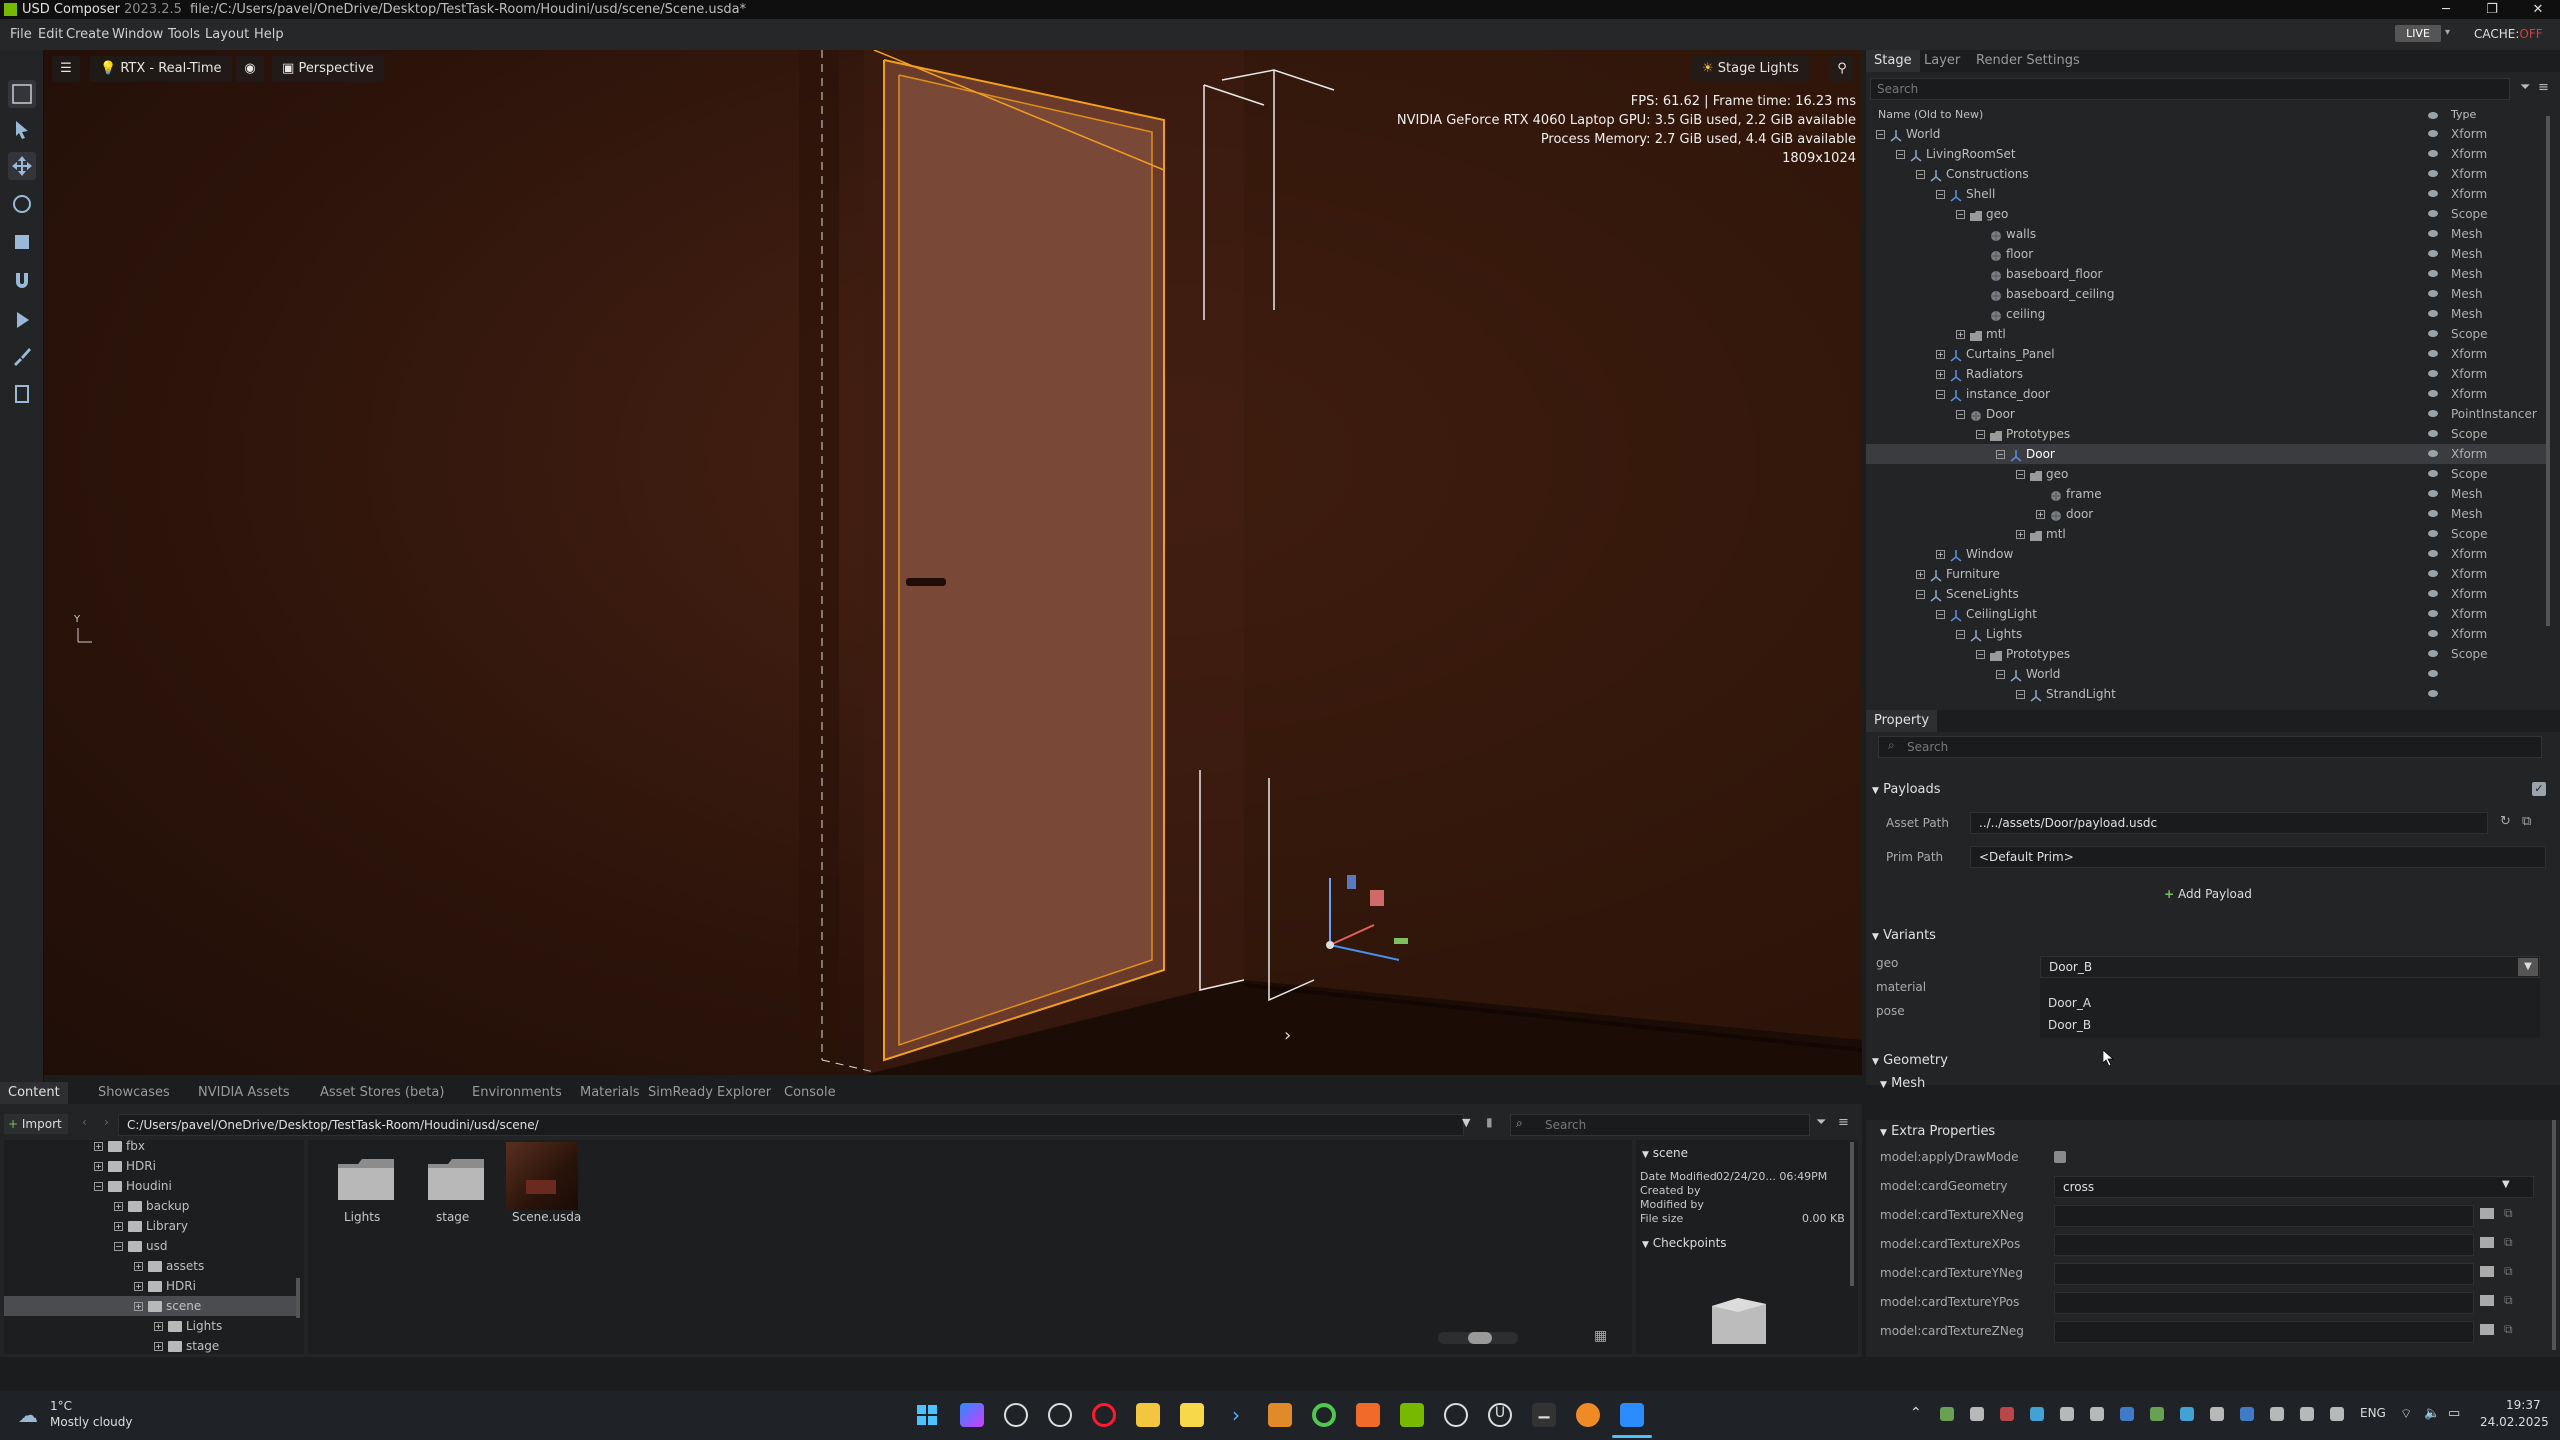  Describe the element at coordinates (87, 34) in the screenshot. I see `menu-create: Create` at that location.